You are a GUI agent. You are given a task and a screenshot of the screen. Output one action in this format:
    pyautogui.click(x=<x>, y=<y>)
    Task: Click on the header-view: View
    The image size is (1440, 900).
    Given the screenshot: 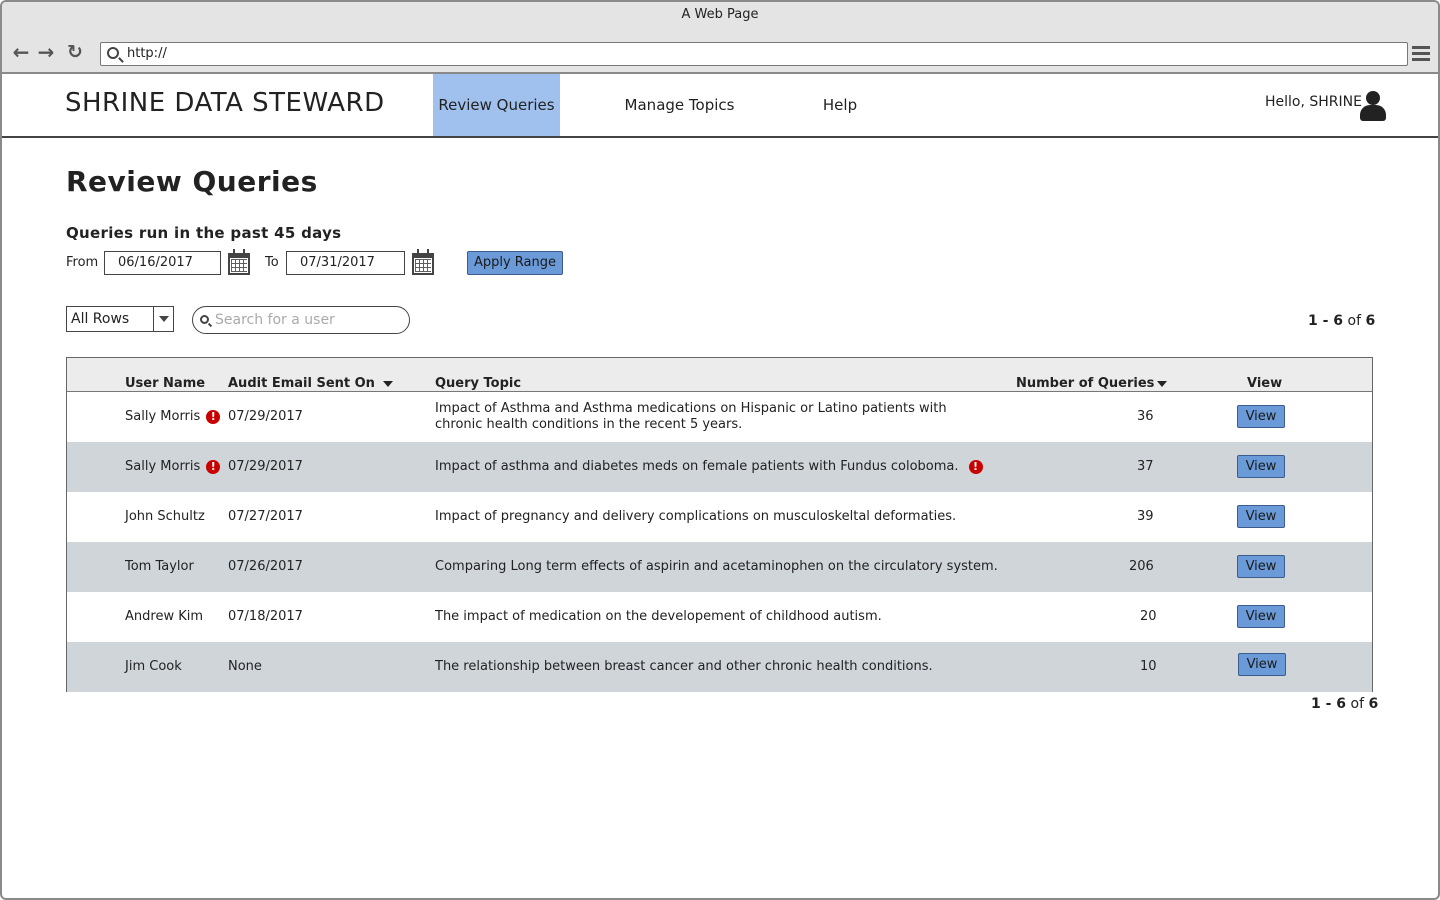 What is the action you would take?
    pyautogui.click(x=1265, y=383)
    